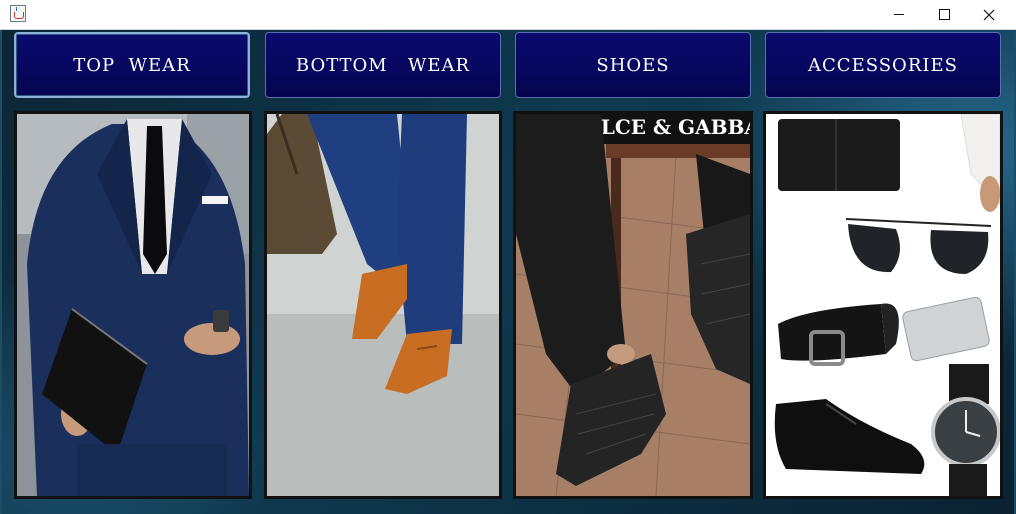  What do you see at coordinates (508, 15) in the screenshot?
I see `window-titlebar` at bounding box center [508, 15].